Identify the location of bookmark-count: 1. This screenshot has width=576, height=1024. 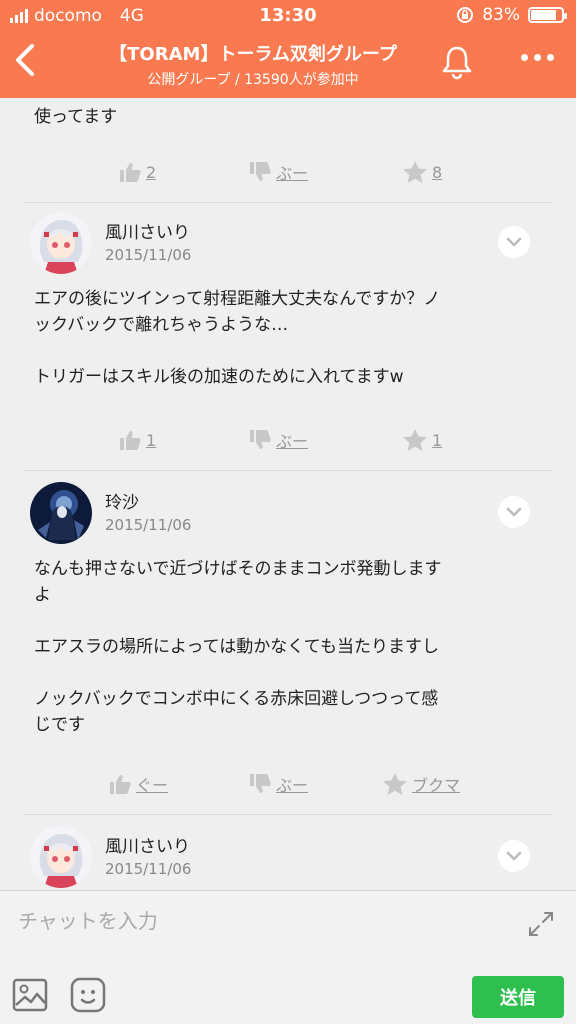
(437, 440).